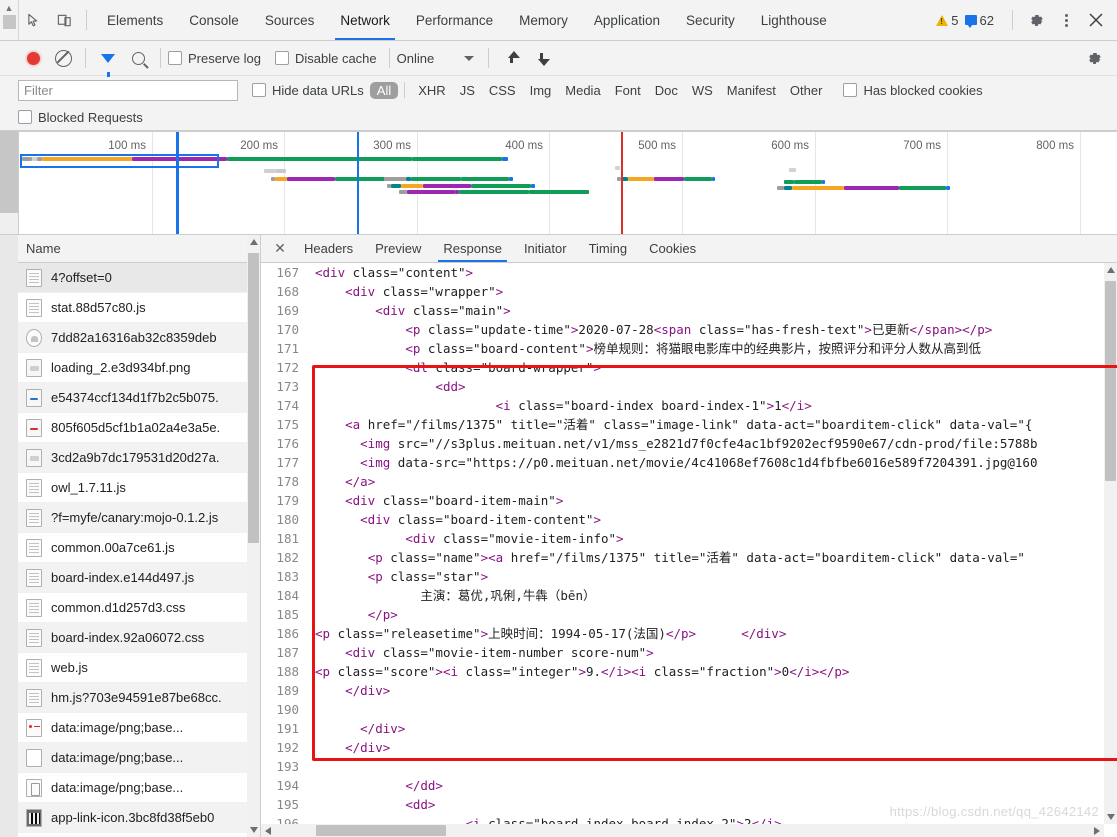 The height and width of the screenshot is (837, 1117). I want to click on request-list-item: loading_2.e3d934bf.png, so click(139, 368).